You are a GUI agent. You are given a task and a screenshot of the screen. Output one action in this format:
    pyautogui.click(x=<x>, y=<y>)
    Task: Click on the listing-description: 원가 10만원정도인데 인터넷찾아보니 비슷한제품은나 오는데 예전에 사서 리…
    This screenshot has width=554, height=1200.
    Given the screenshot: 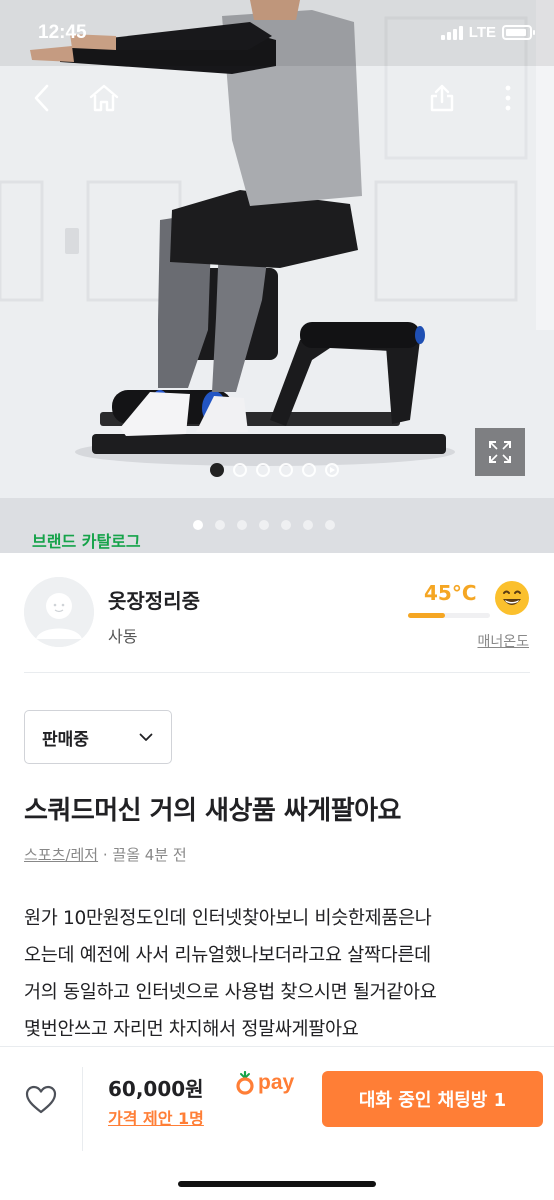 What is the action you would take?
    pyautogui.click(x=279, y=974)
    